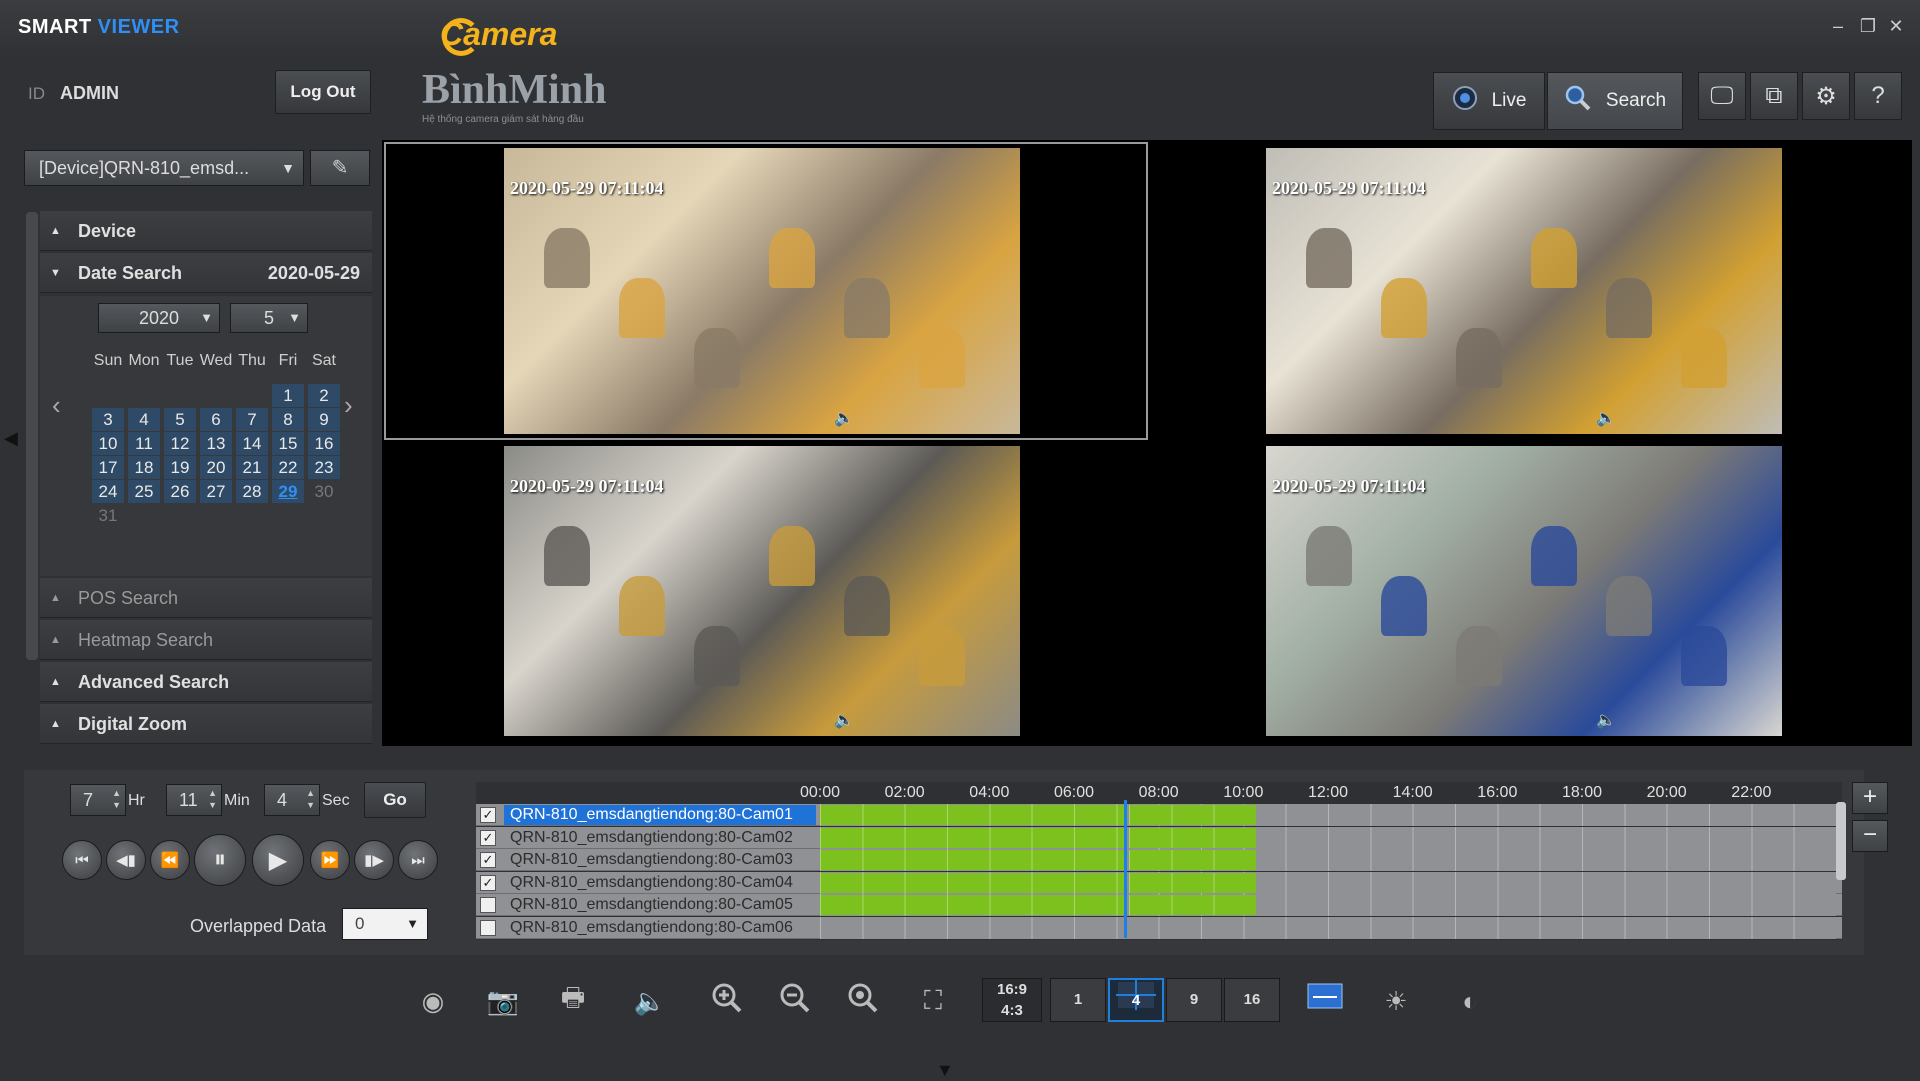  What do you see at coordinates (650, 1001) in the screenshot?
I see `audio-button: 🔈` at bounding box center [650, 1001].